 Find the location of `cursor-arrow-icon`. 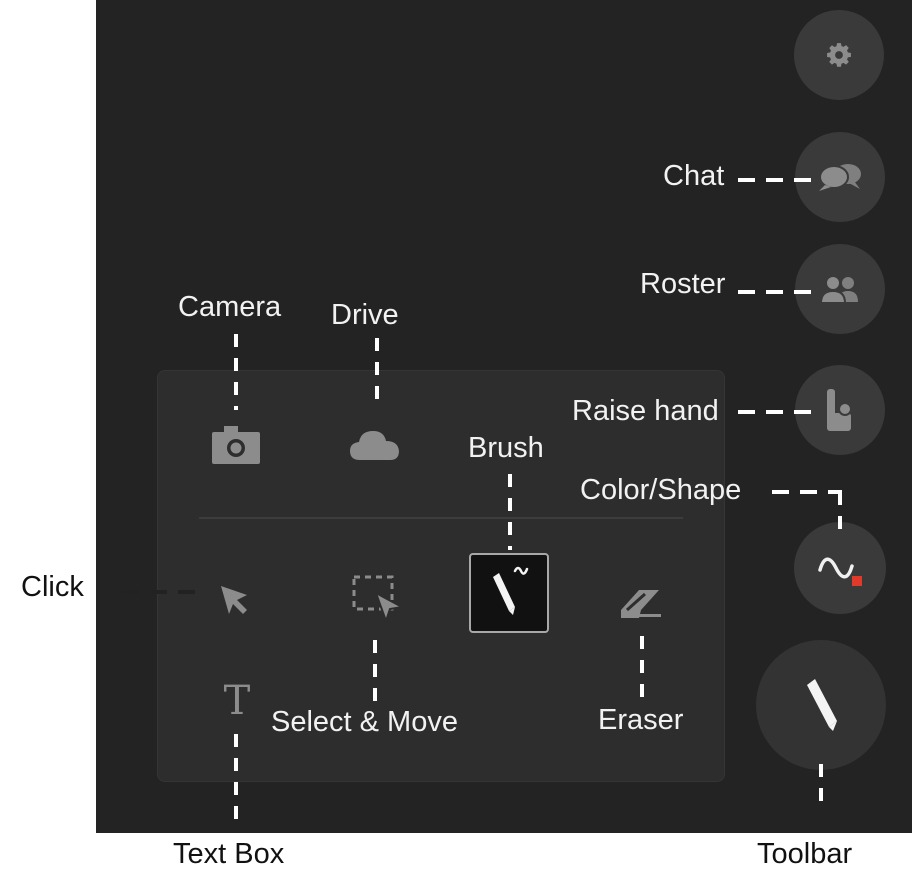

cursor-arrow-icon is located at coordinates (234, 600).